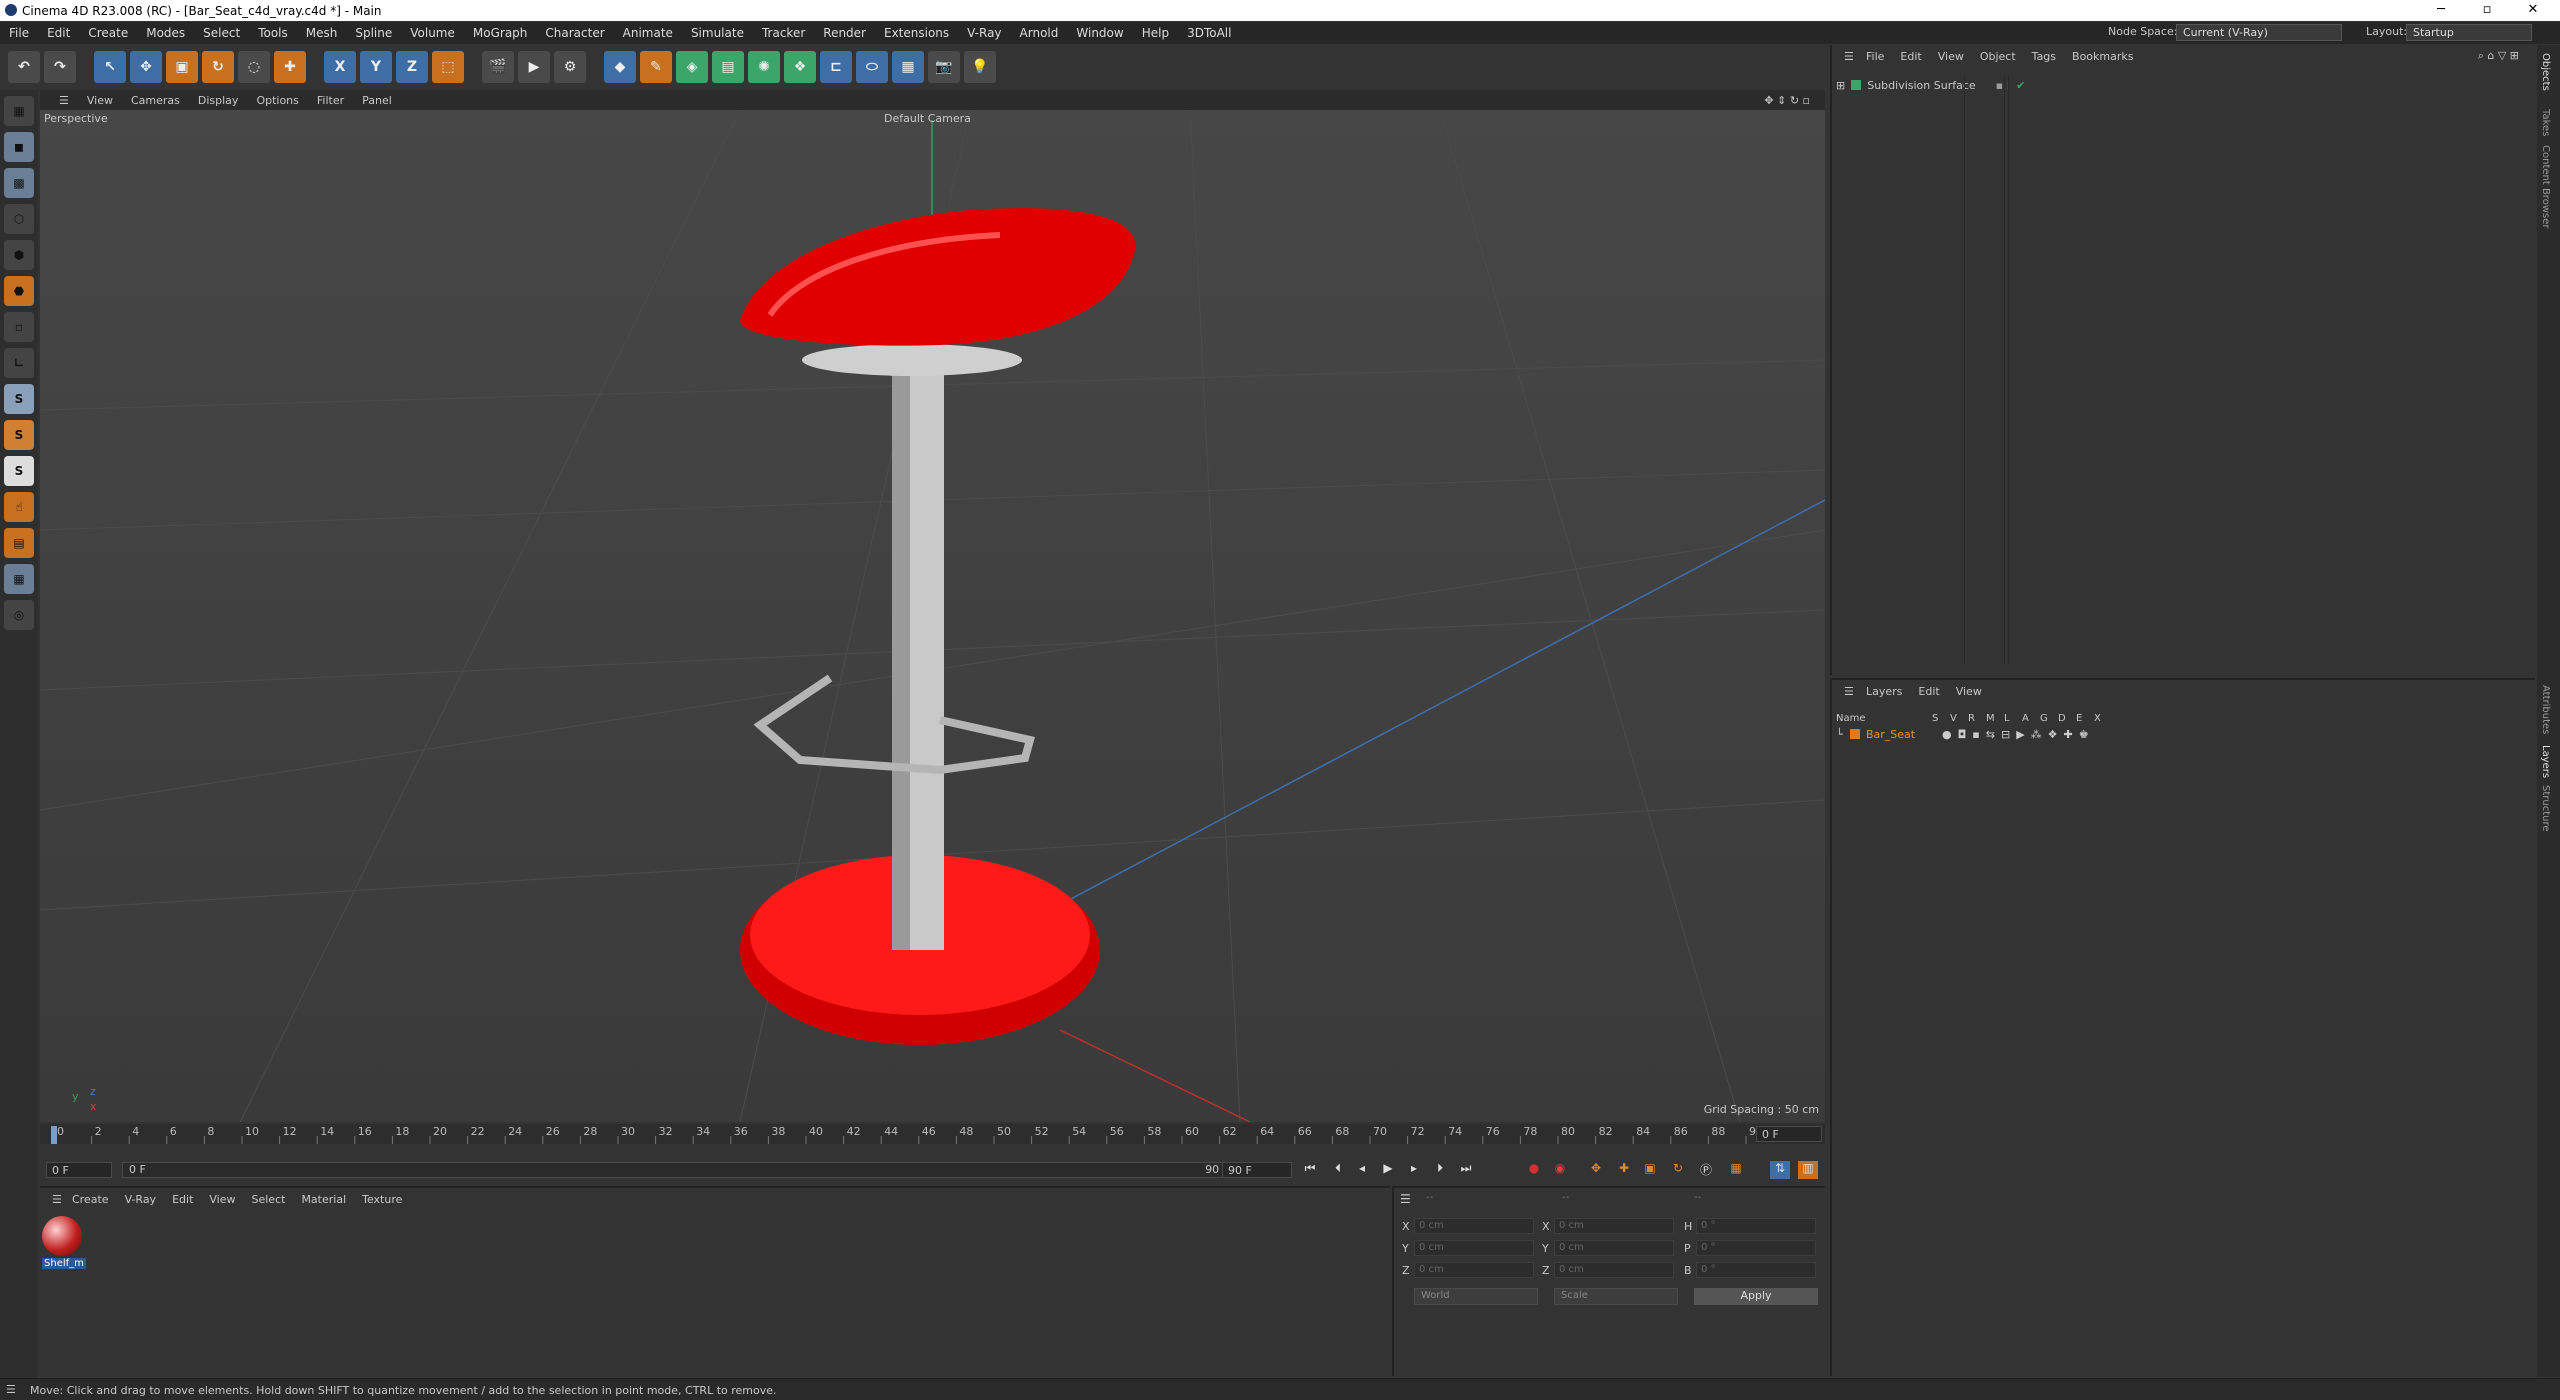 This screenshot has width=2560, height=1400. Describe the element at coordinates (1904, 734) in the screenshot. I see `layer-name: Bar_Seat` at that location.